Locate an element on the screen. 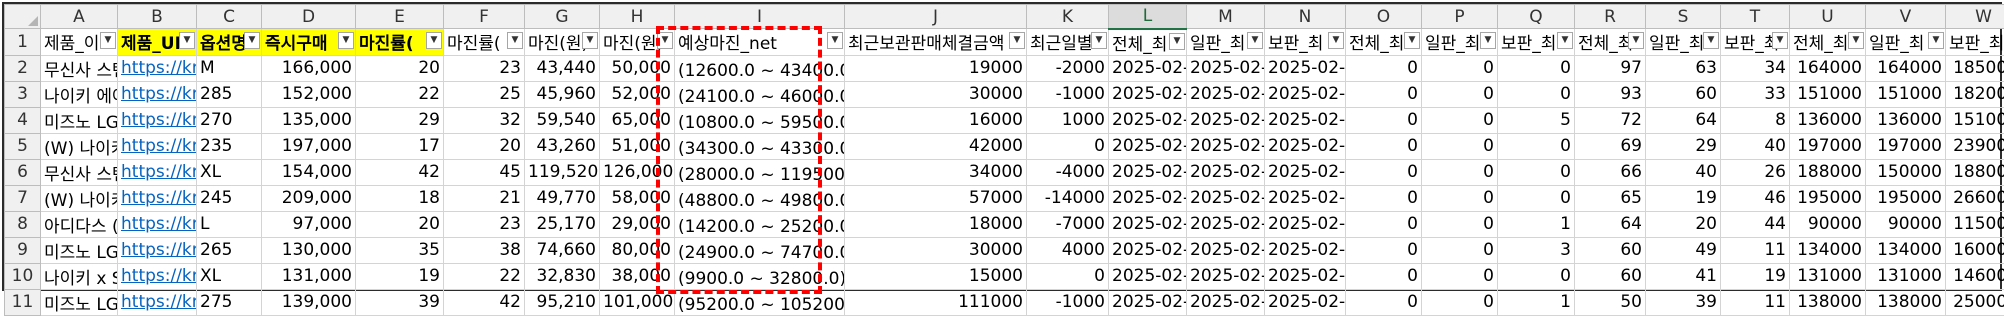  table-cell: -1000 is located at coordinates (1068, 94).